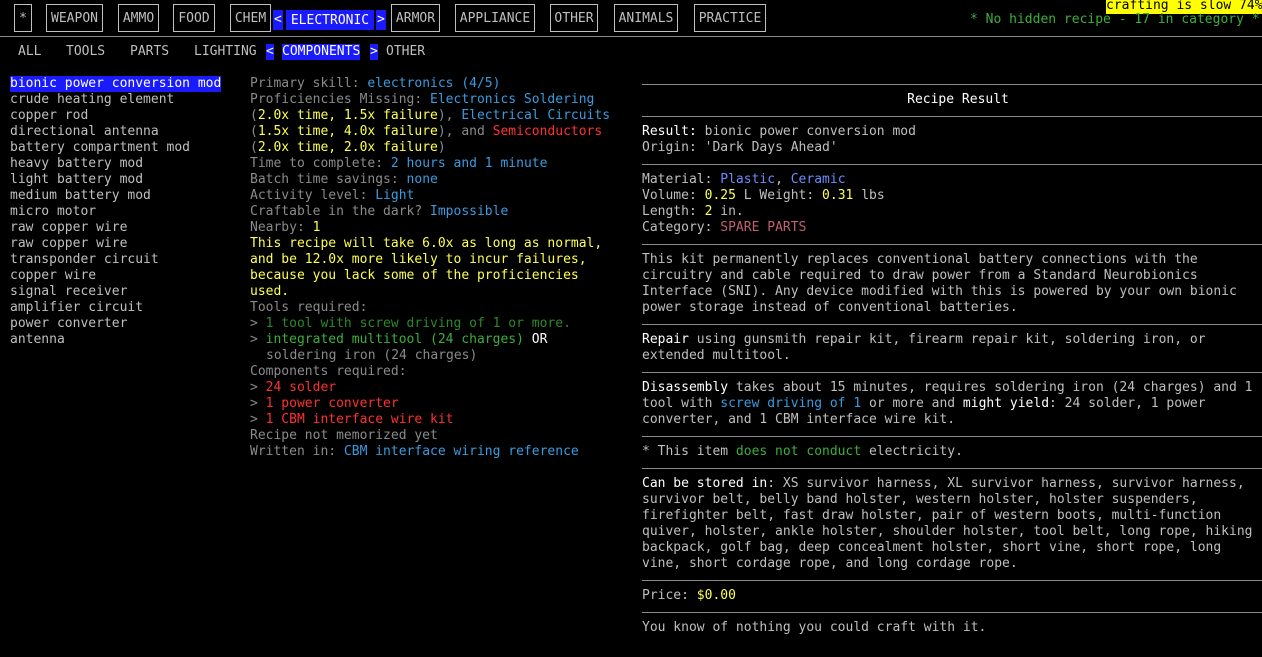  Describe the element at coordinates (321, 52) in the screenshot. I see `subtab-components: COMPONENTS` at that location.